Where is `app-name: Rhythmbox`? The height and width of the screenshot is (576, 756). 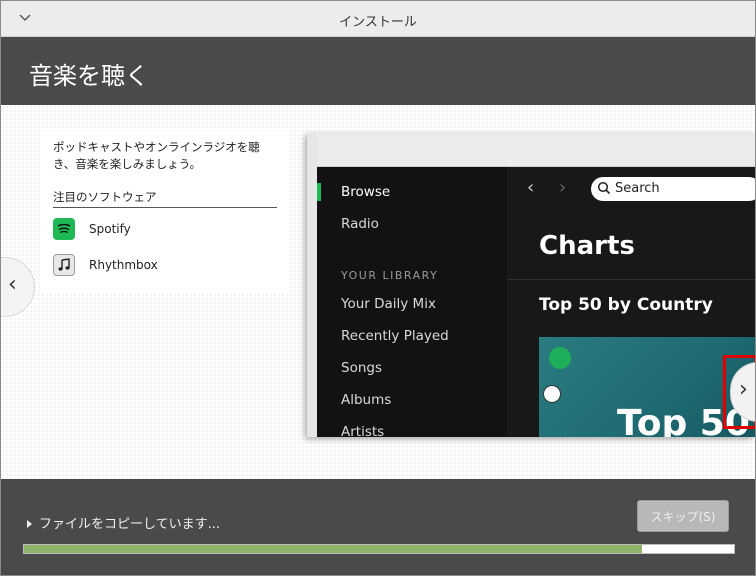
app-name: Rhythmbox is located at coordinates (123, 265).